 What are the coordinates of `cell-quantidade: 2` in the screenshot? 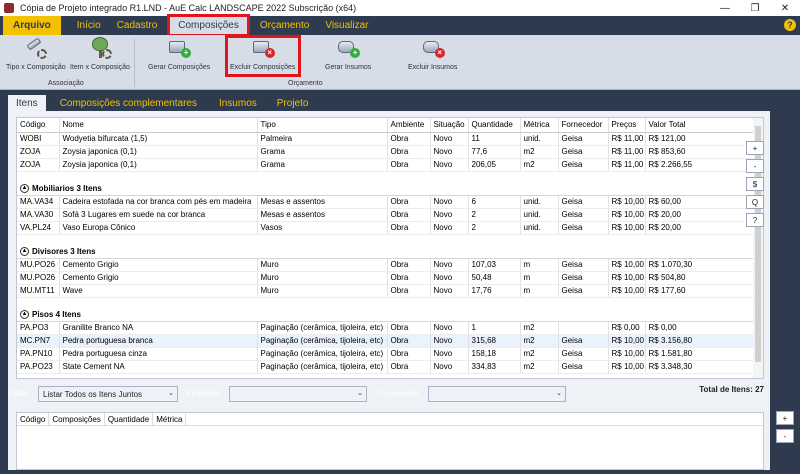 It's located at (494, 228).